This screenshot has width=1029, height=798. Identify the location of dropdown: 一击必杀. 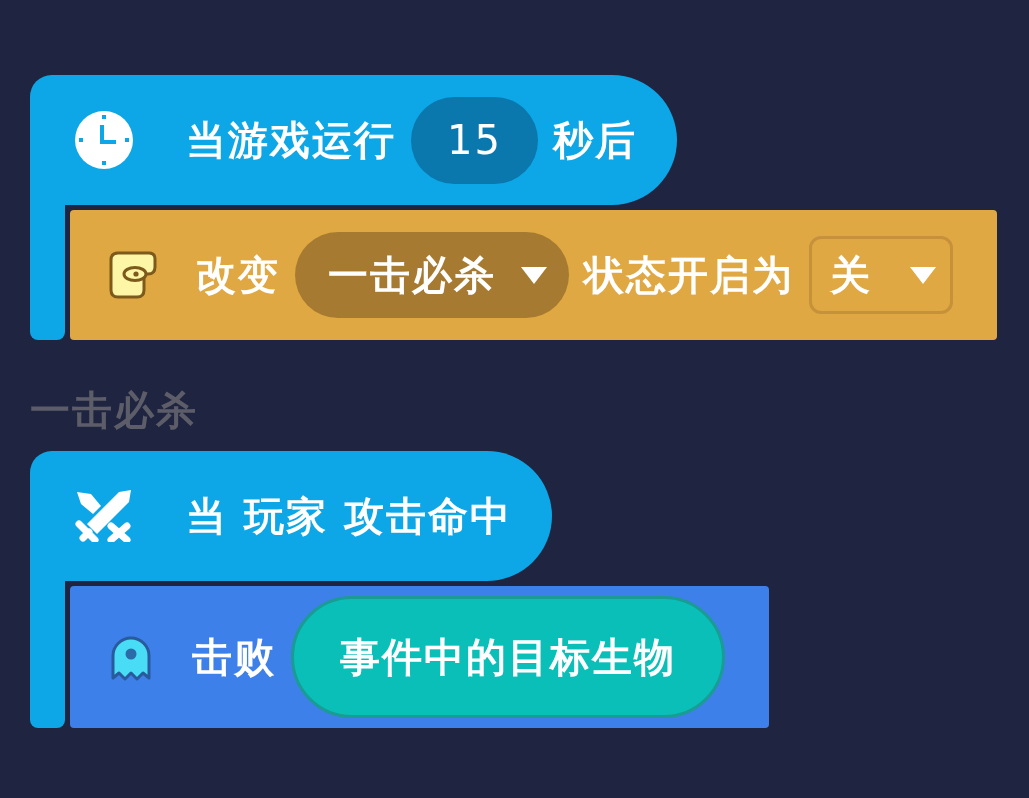
(432, 275).